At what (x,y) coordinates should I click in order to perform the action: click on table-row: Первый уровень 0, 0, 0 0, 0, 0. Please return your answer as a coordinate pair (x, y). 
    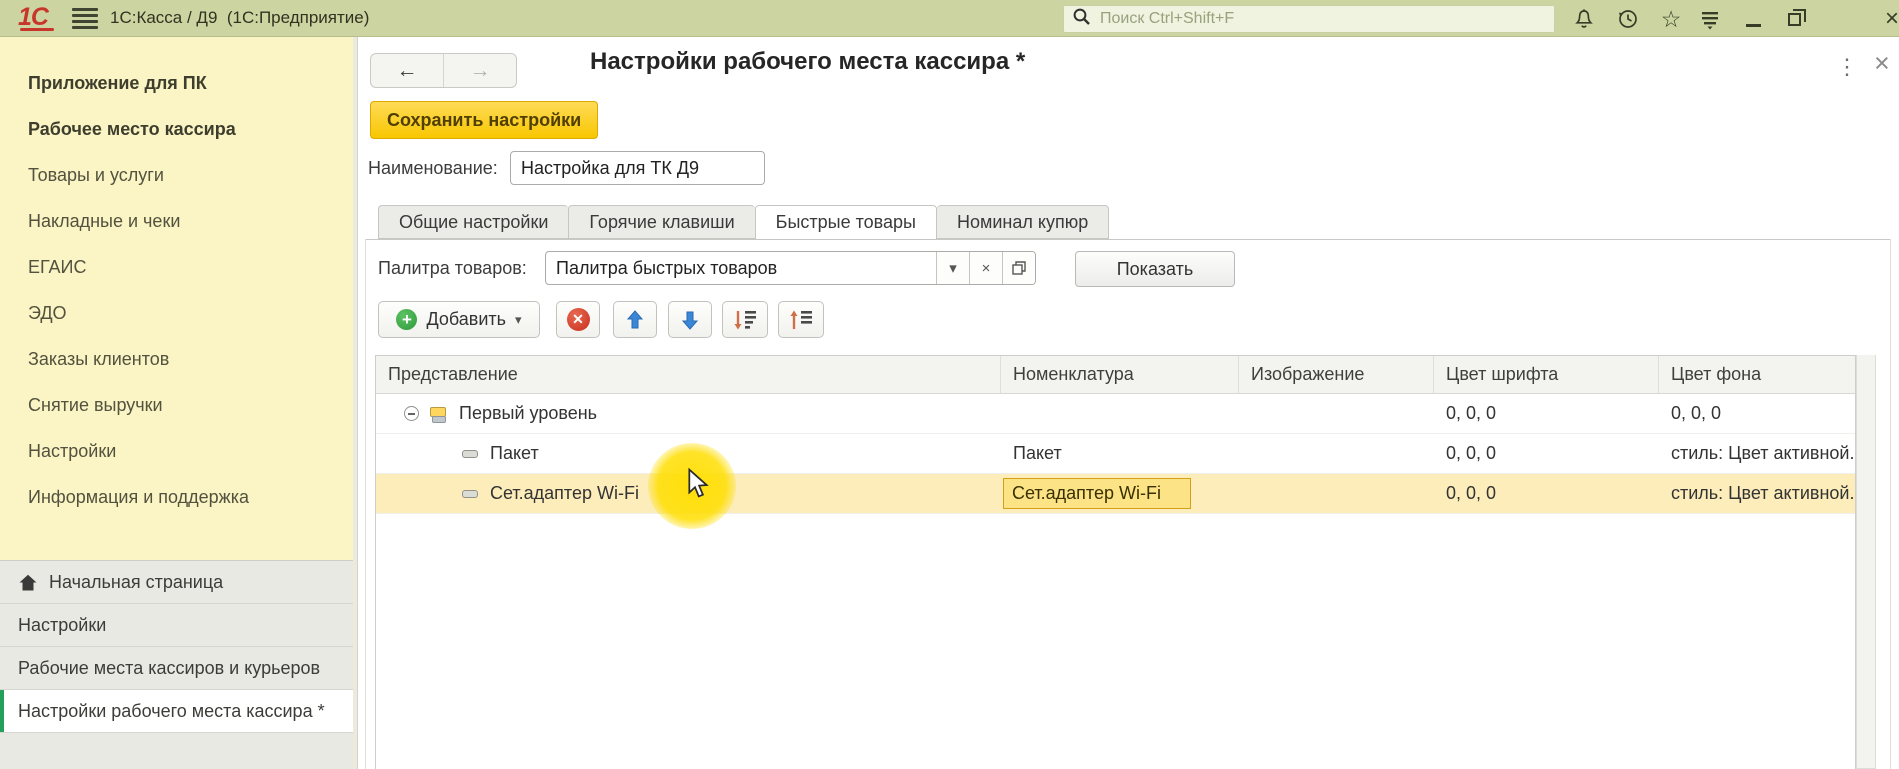
    Looking at the image, I should click on (1115, 414).